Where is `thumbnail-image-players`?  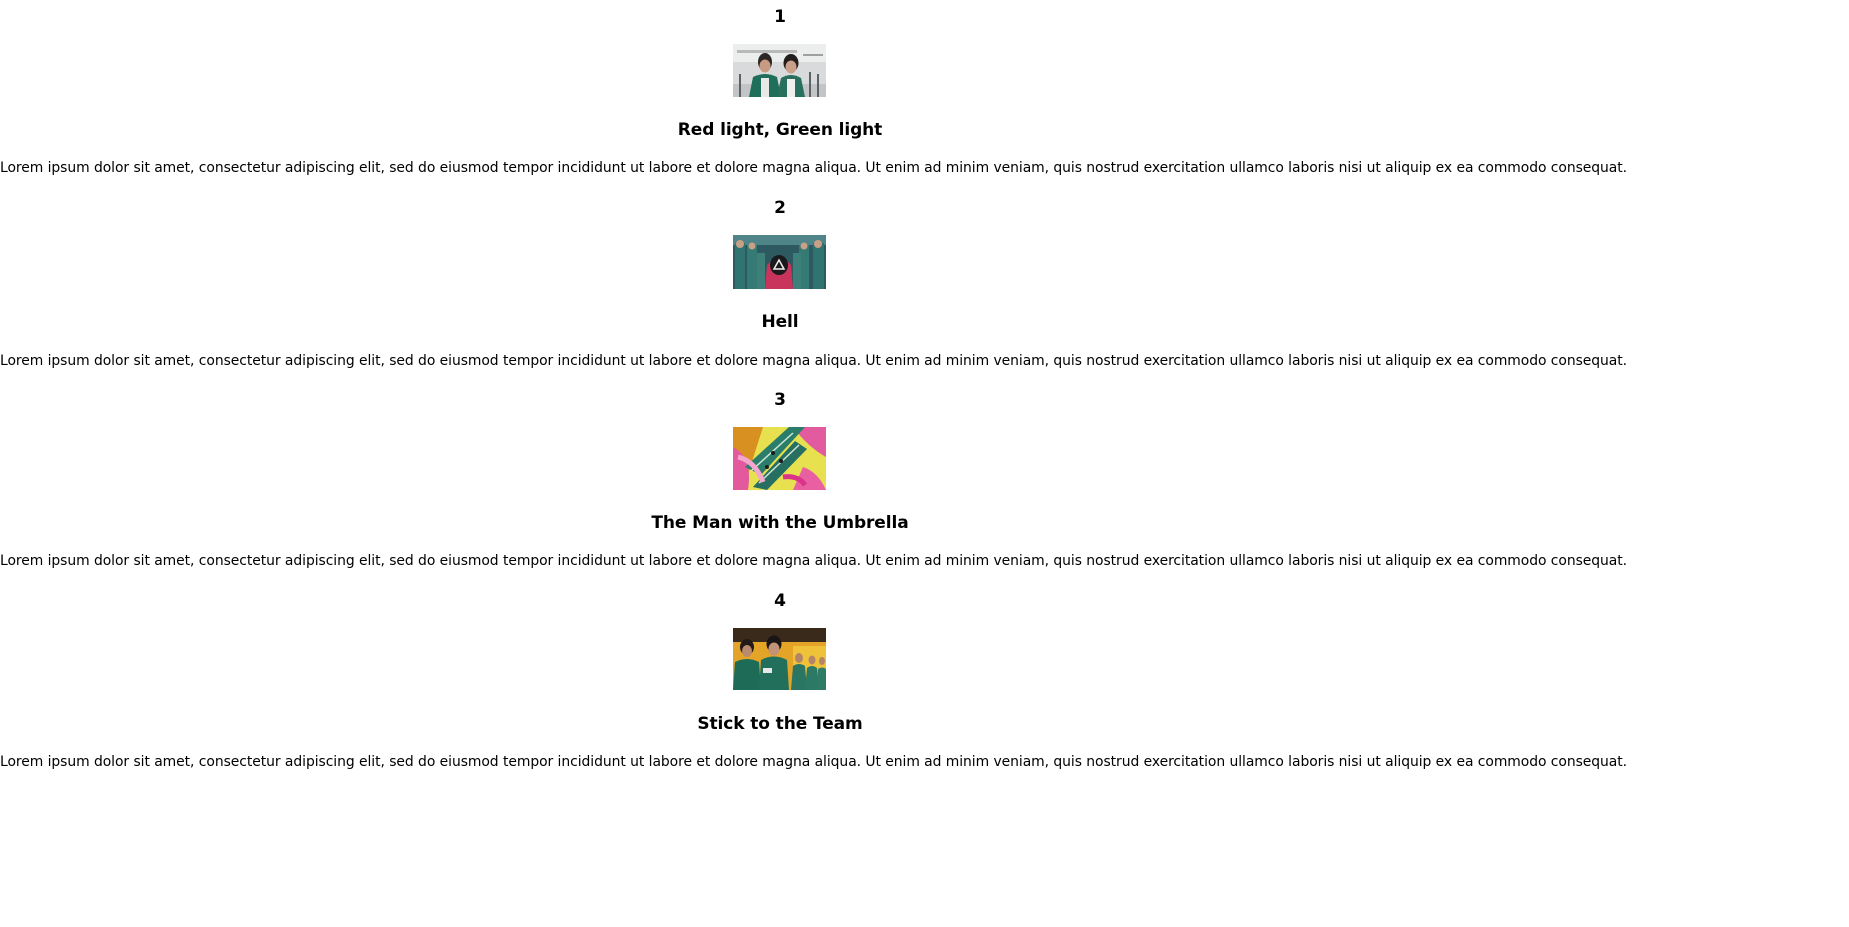 thumbnail-image-players is located at coordinates (779, 70).